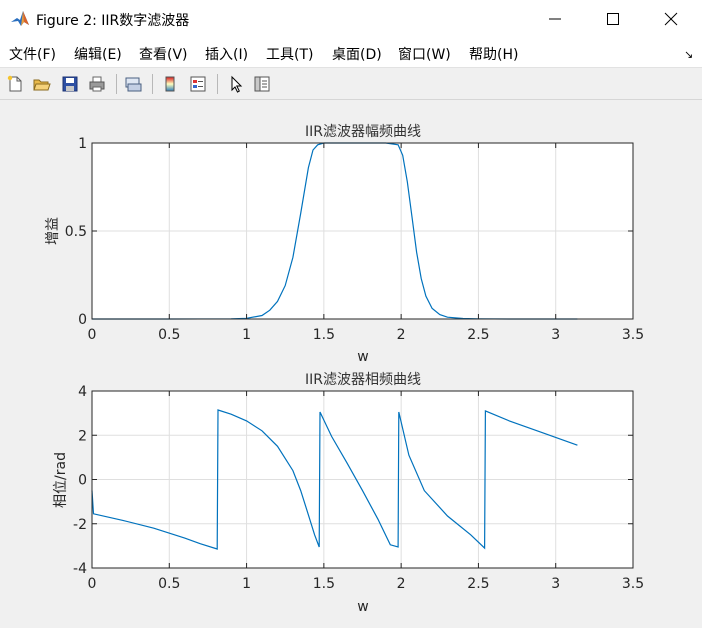 The width and height of the screenshot is (702, 628). I want to click on new-figure-button, so click(15, 84).